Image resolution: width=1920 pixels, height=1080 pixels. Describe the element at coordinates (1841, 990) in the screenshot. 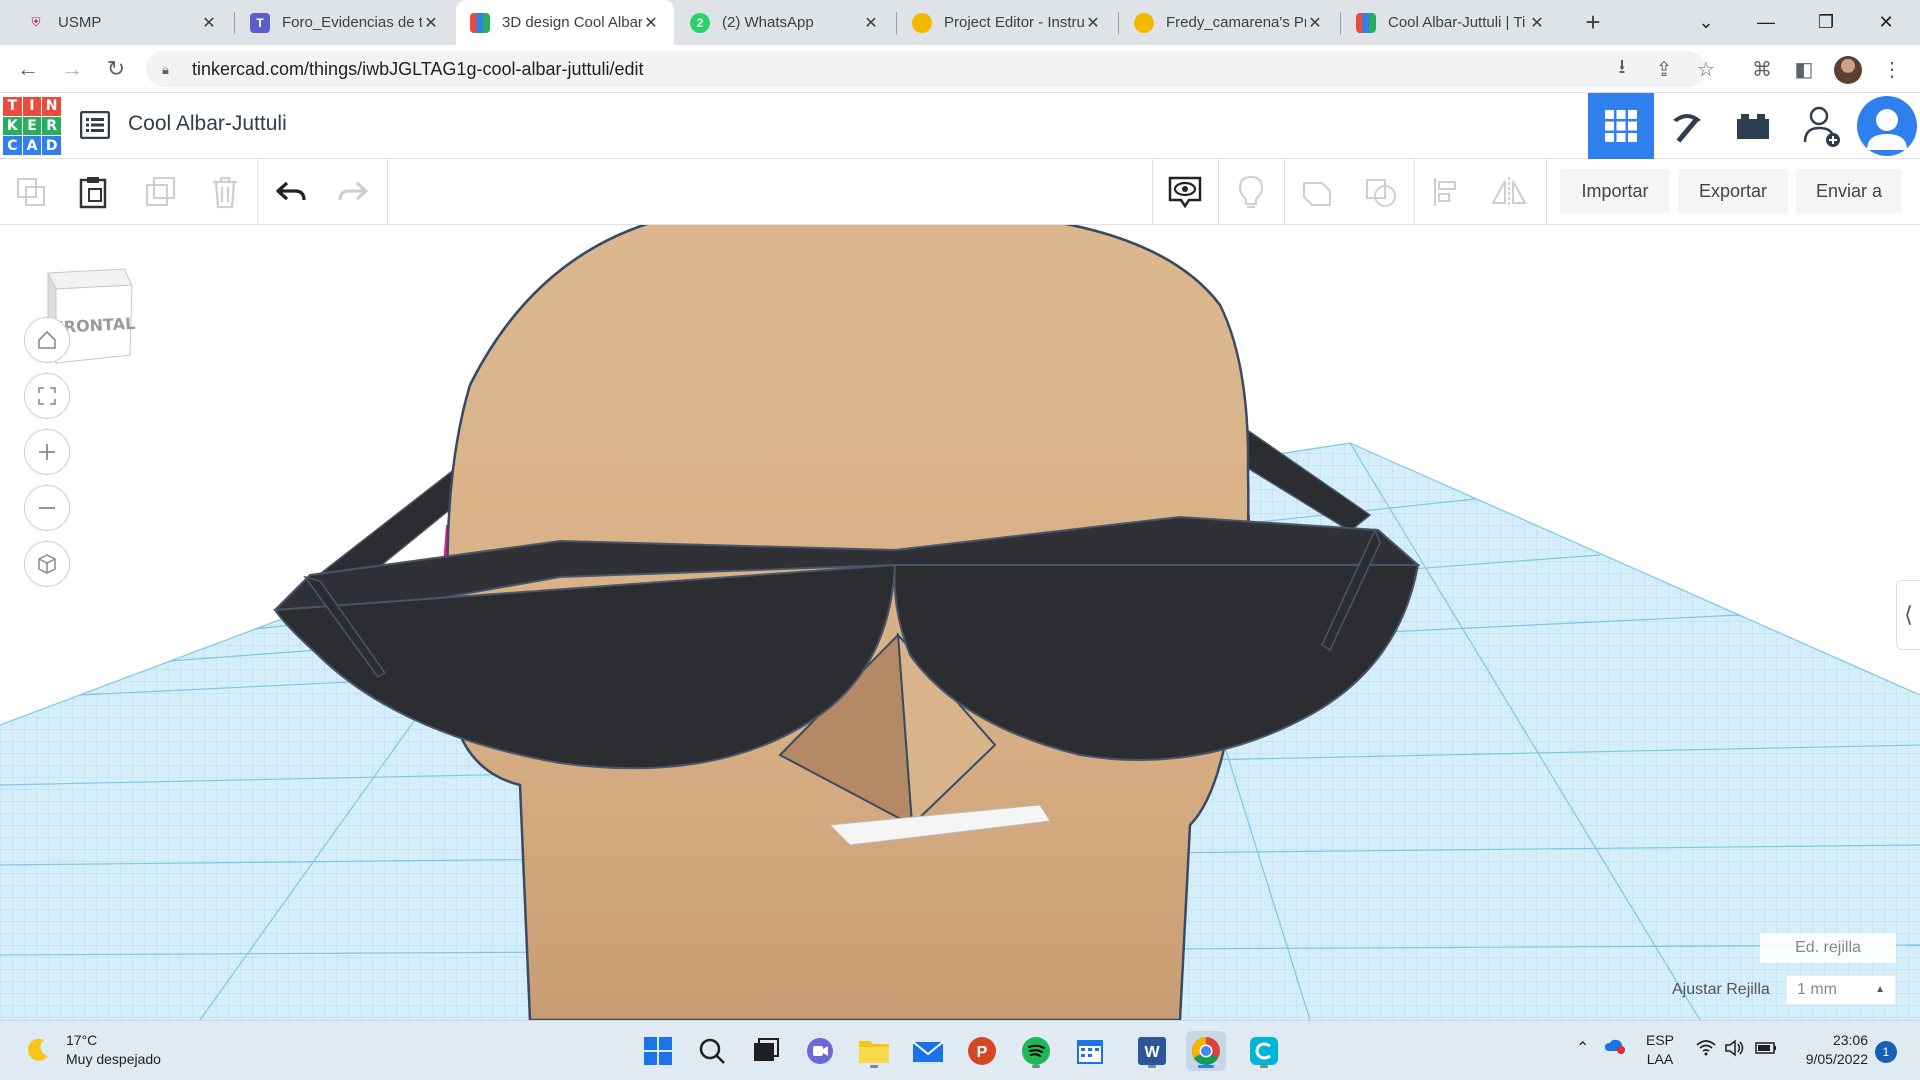

I see `snap-grid-select: 1 mm ▲` at that location.